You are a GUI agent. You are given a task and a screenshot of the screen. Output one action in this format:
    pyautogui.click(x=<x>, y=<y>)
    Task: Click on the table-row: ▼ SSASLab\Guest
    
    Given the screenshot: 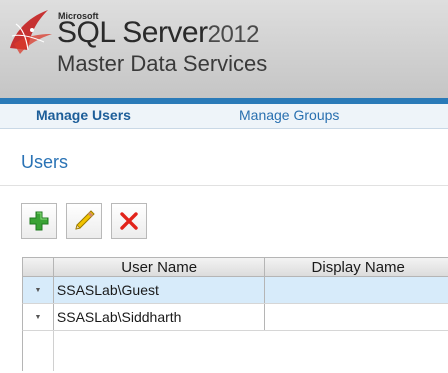 What is the action you would take?
    pyautogui.click(x=235, y=290)
    